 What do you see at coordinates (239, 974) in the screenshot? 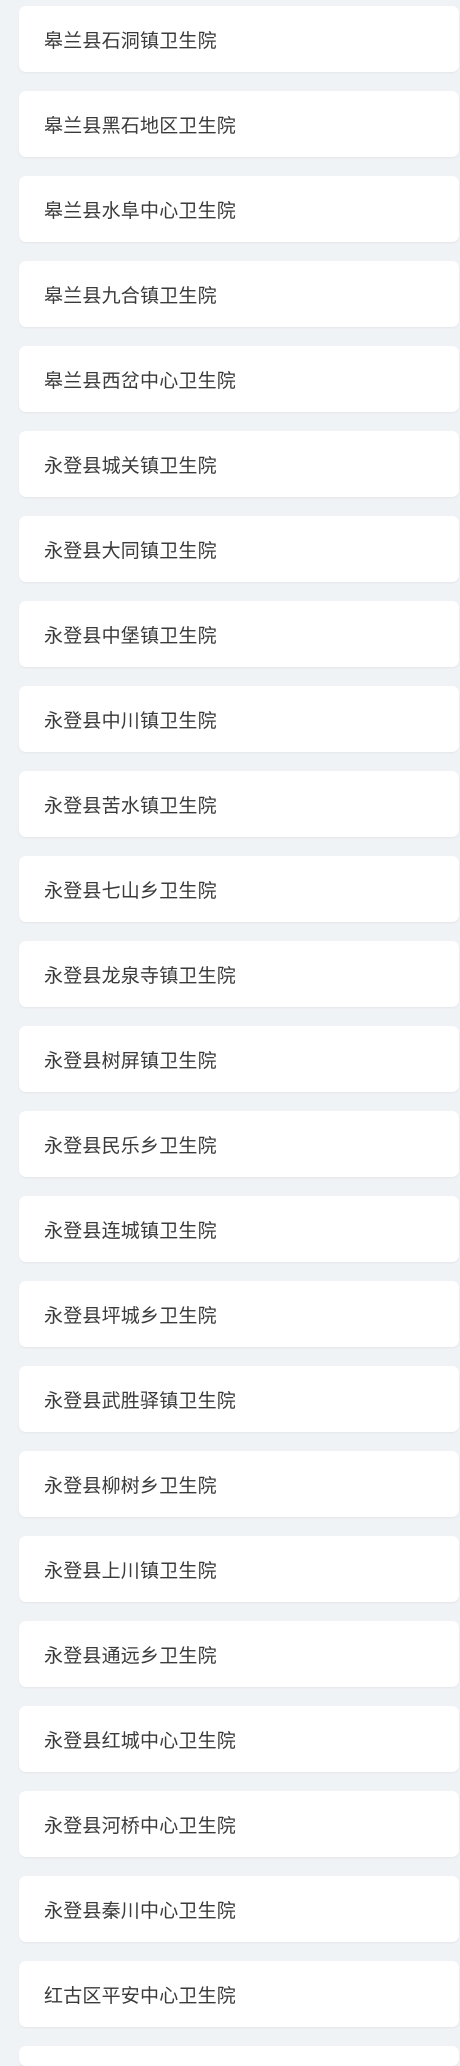
I see `list-item: 永登县龙泉寺镇卫生院` at bounding box center [239, 974].